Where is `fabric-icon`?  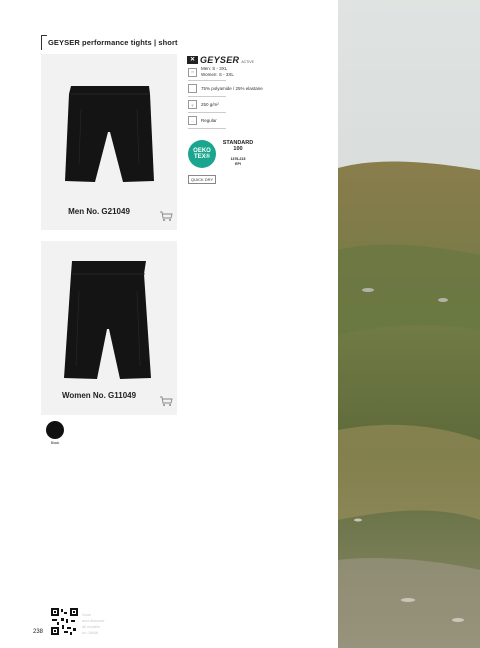 fabric-icon is located at coordinates (192, 88).